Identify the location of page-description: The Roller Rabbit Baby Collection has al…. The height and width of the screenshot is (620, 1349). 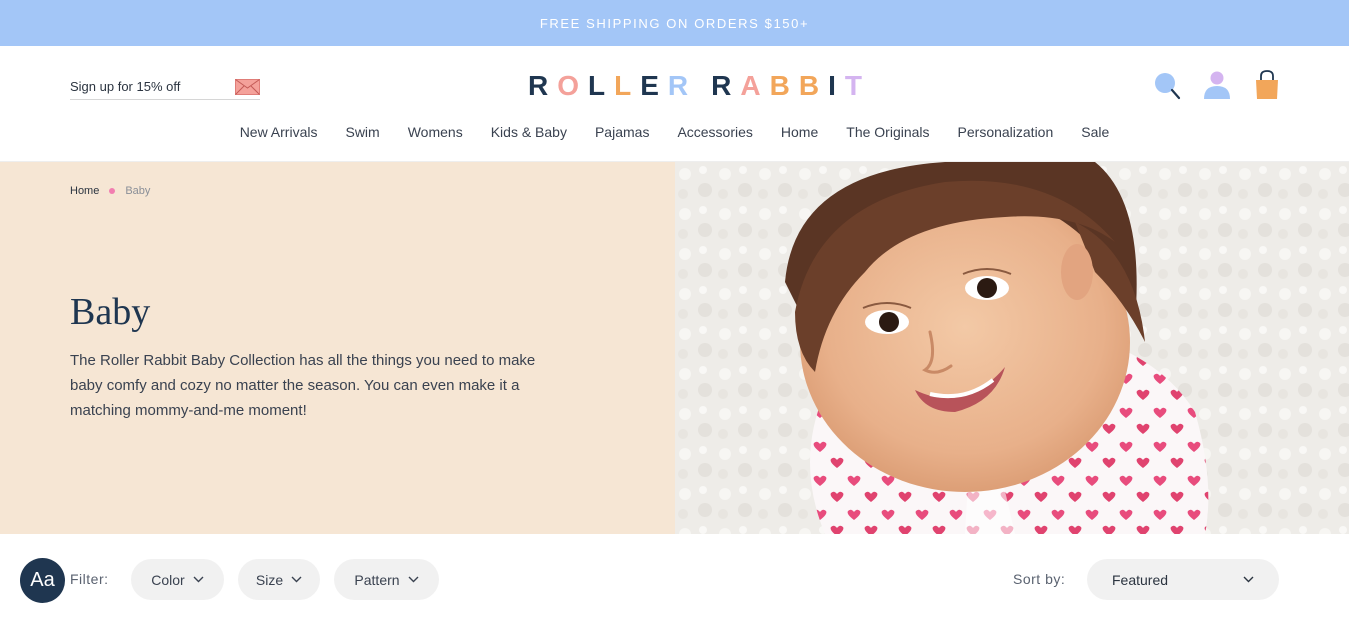
(303, 385).